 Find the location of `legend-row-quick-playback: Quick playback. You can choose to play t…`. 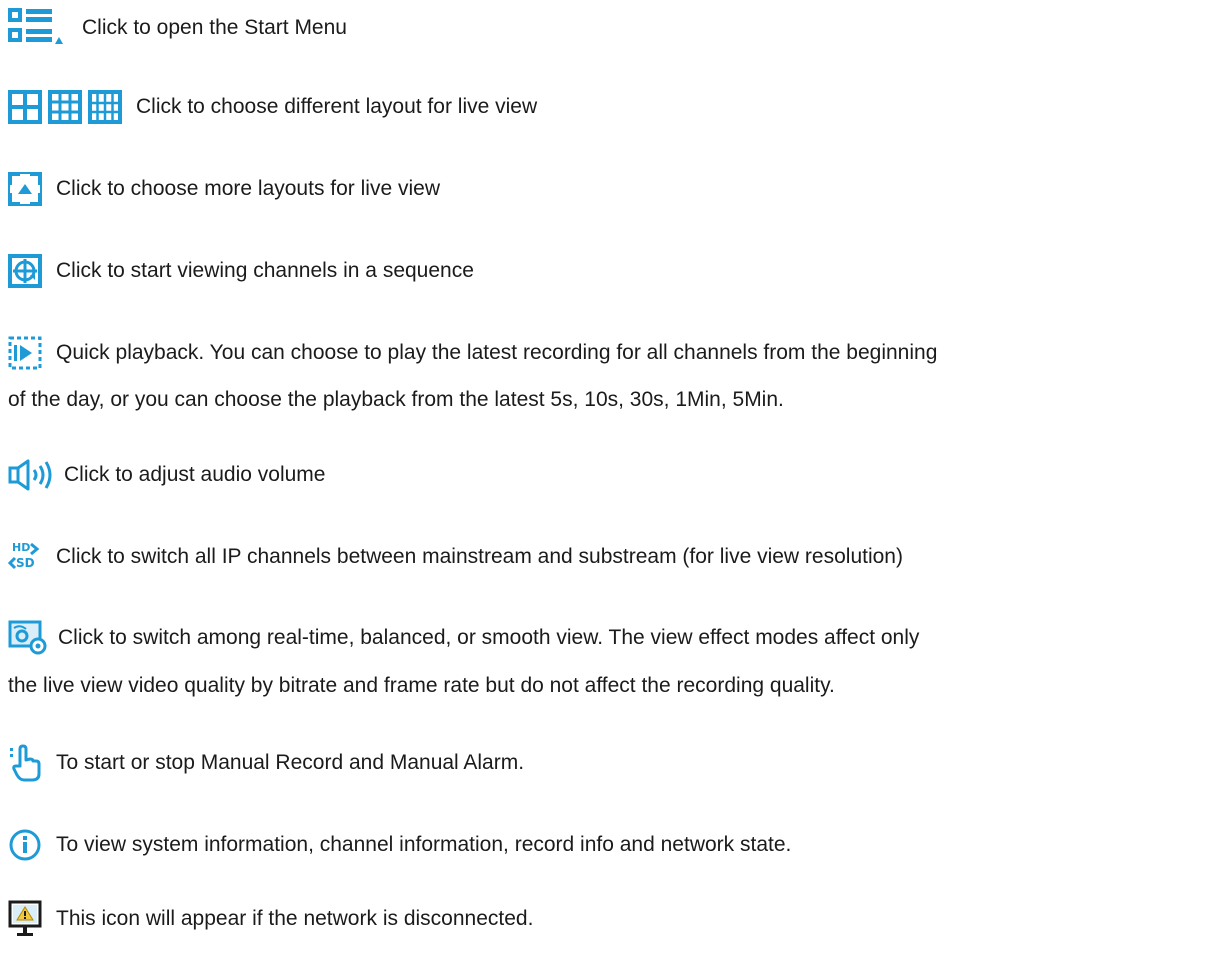

legend-row-quick-playback: Quick playback. You can choose to play t… is located at coordinates (608, 374).